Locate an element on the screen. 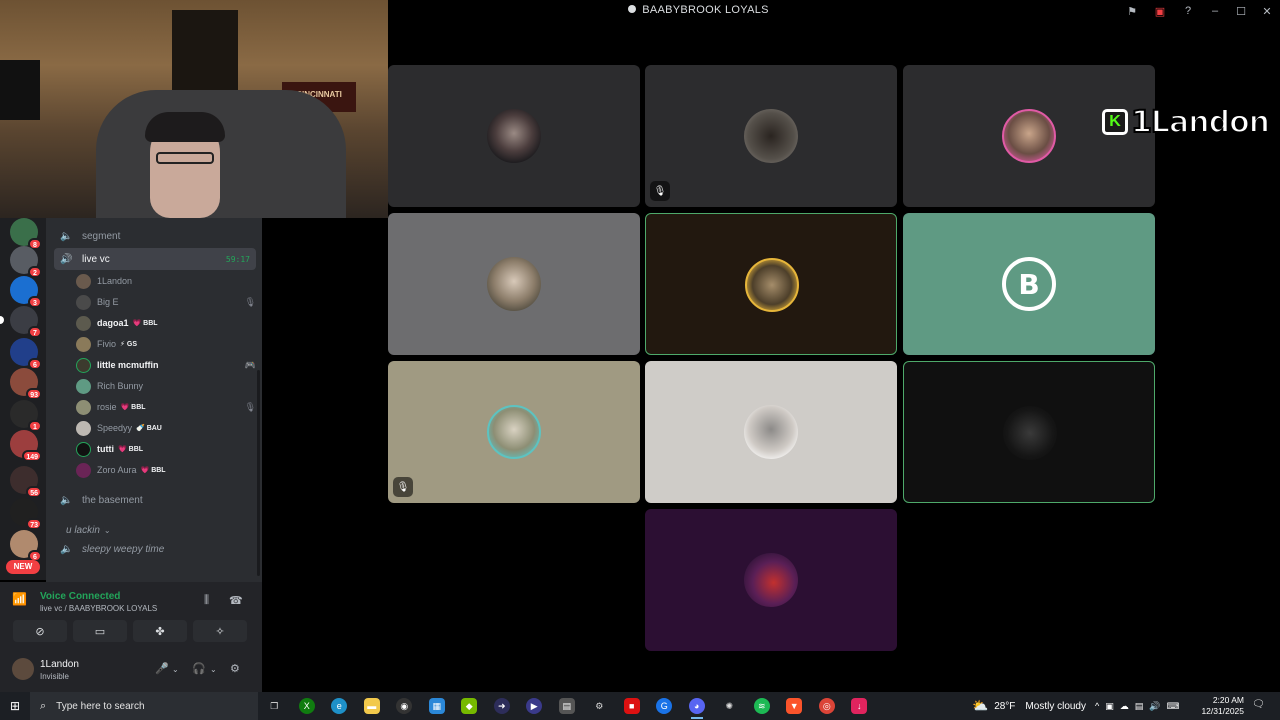 The image size is (1280, 720). language-icon: ⌨ is located at coordinates (1172, 706).